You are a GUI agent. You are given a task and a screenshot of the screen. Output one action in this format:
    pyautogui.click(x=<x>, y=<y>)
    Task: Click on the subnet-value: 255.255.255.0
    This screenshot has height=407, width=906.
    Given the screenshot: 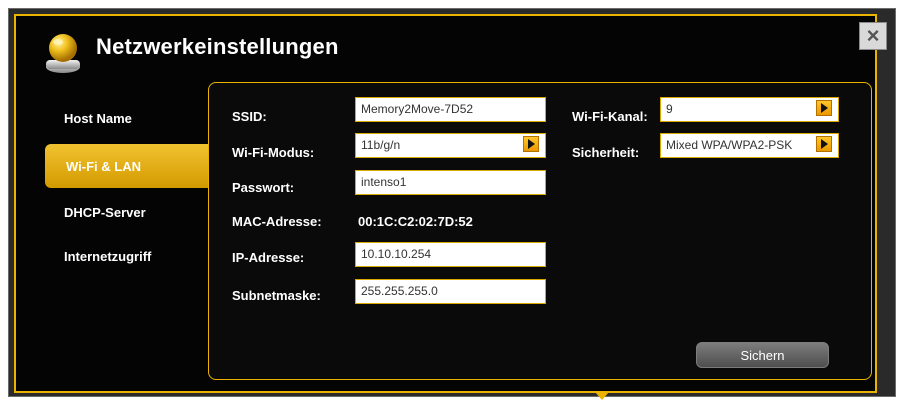 What is the action you would take?
    pyautogui.click(x=399, y=291)
    